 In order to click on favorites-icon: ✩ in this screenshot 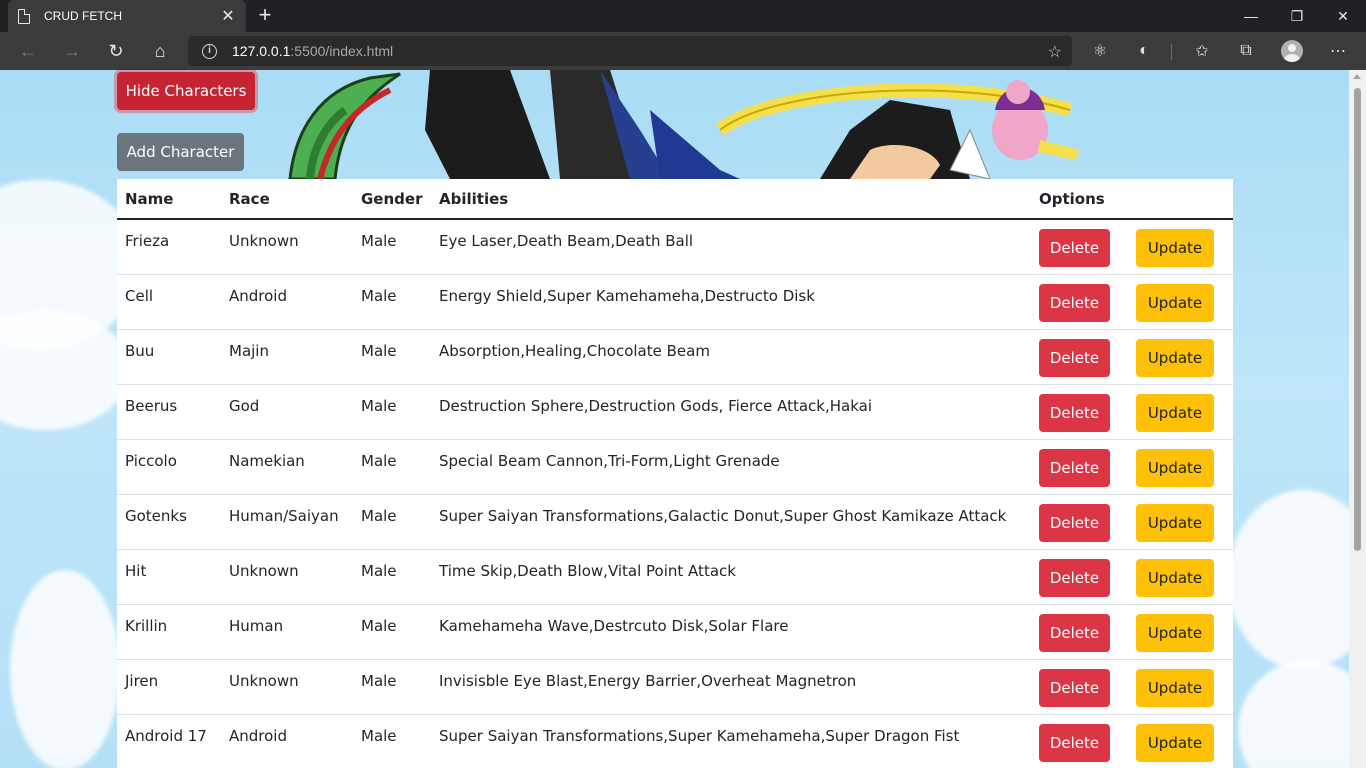, I will do `click(1202, 51)`.